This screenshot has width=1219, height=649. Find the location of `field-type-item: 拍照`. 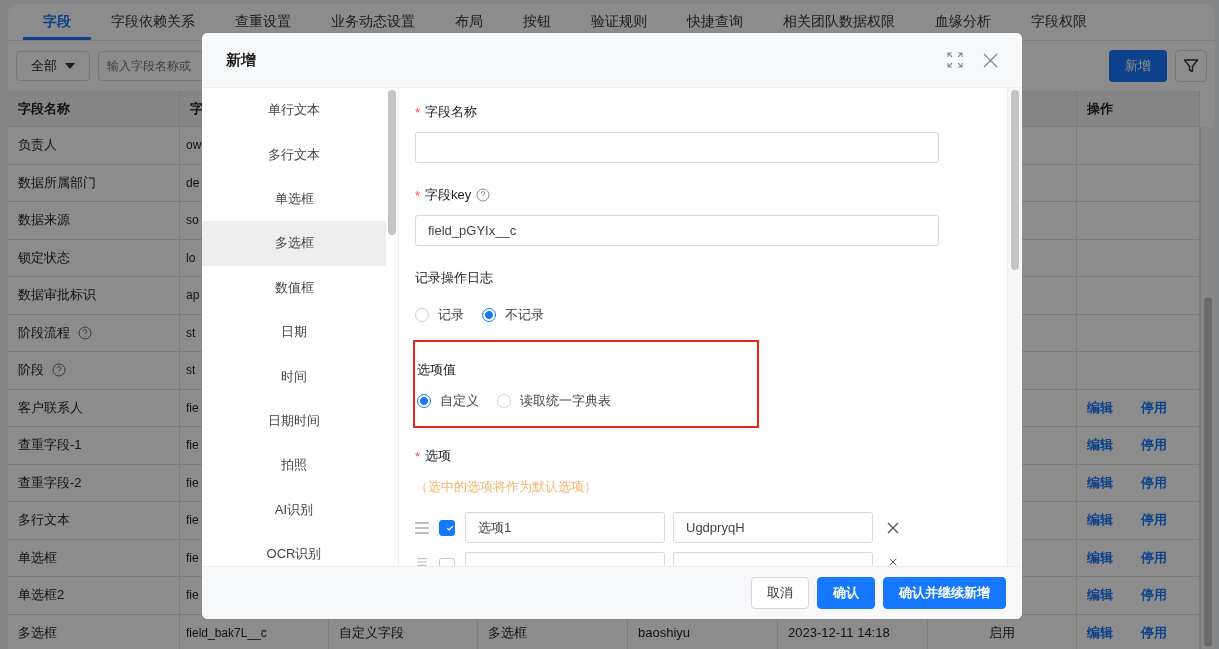

field-type-item: 拍照 is located at coordinates (294, 465).